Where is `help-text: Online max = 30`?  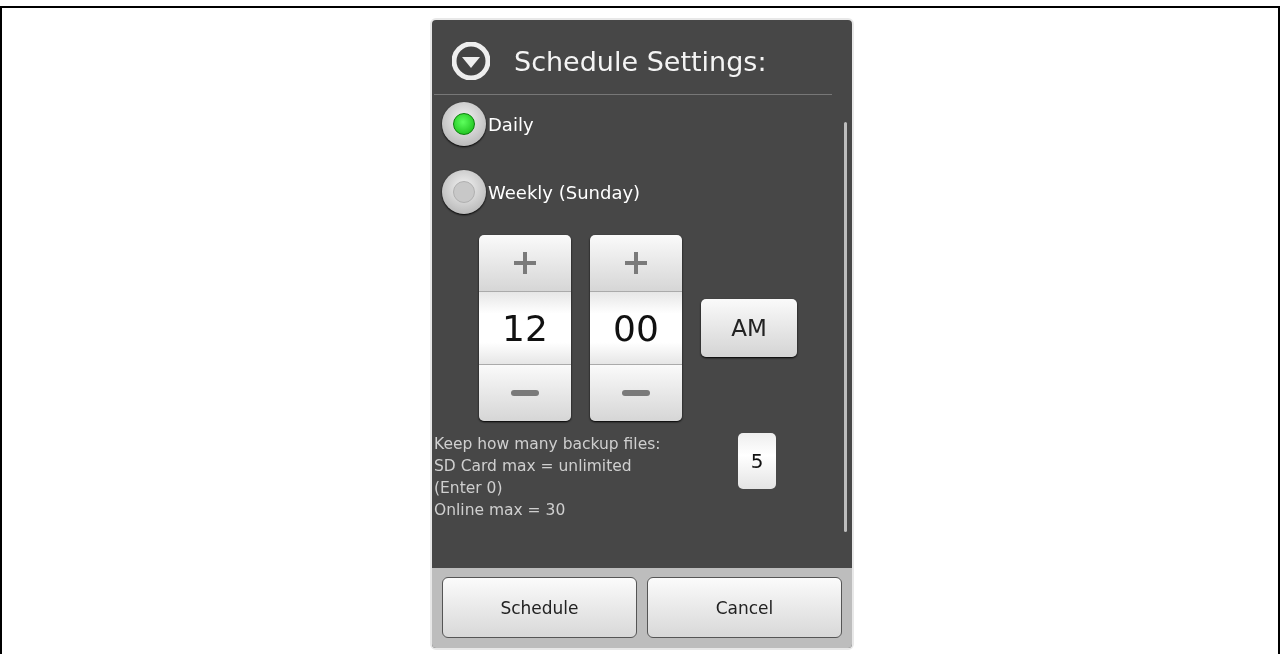 help-text: Online max = 30 is located at coordinates (500, 510).